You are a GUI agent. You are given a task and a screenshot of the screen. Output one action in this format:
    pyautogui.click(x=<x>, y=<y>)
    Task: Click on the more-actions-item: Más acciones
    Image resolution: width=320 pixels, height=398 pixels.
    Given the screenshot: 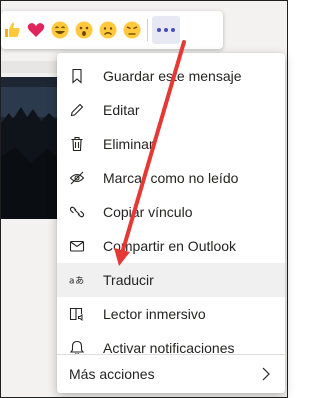 What is the action you would take?
    pyautogui.click(x=171, y=374)
    